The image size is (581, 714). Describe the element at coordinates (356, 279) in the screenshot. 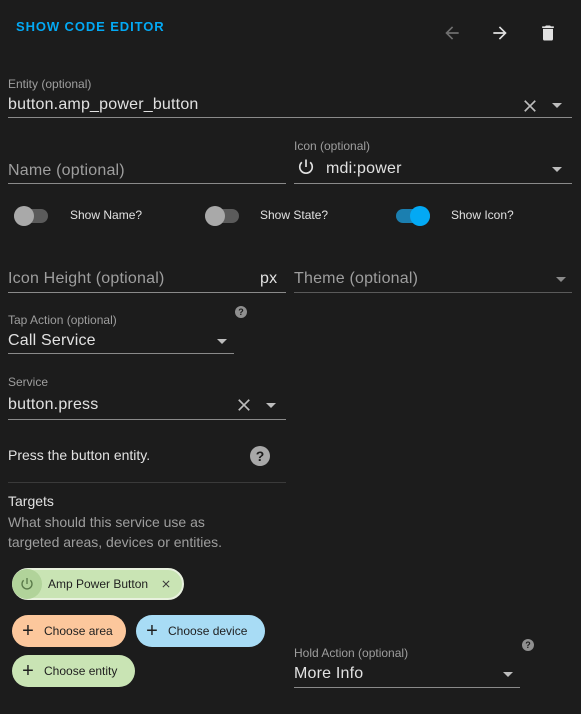

I see `theme-select: Theme (optional)` at that location.